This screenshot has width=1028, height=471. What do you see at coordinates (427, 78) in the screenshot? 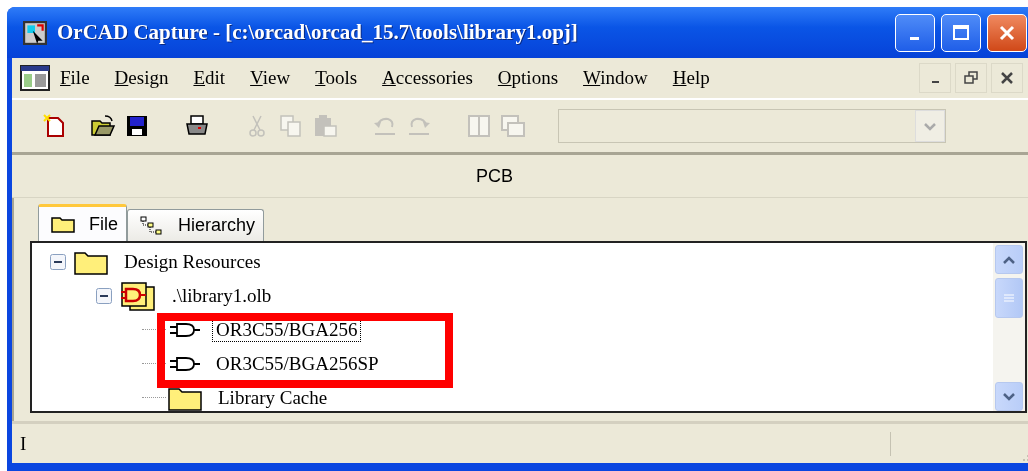
I see `menu-item: Accessories` at bounding box center [427, 78].